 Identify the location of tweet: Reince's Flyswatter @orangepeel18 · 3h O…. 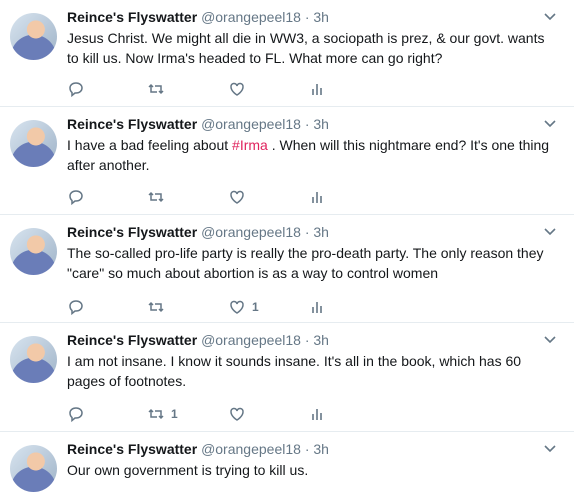
(287, 462).